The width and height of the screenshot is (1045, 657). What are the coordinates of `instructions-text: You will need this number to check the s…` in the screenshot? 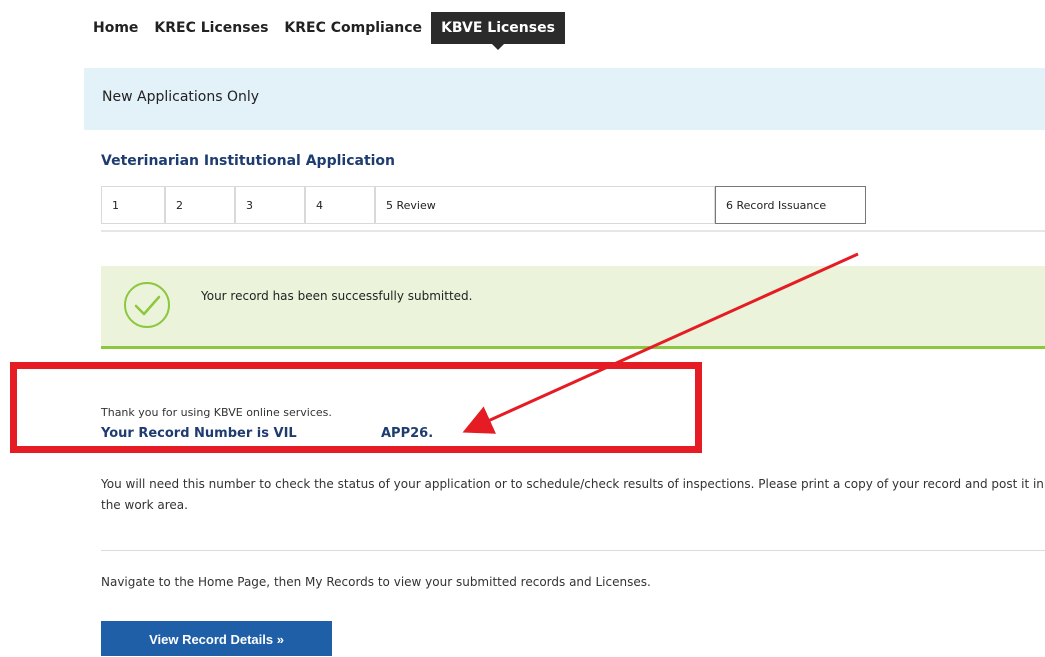 It's located at (572, 494).